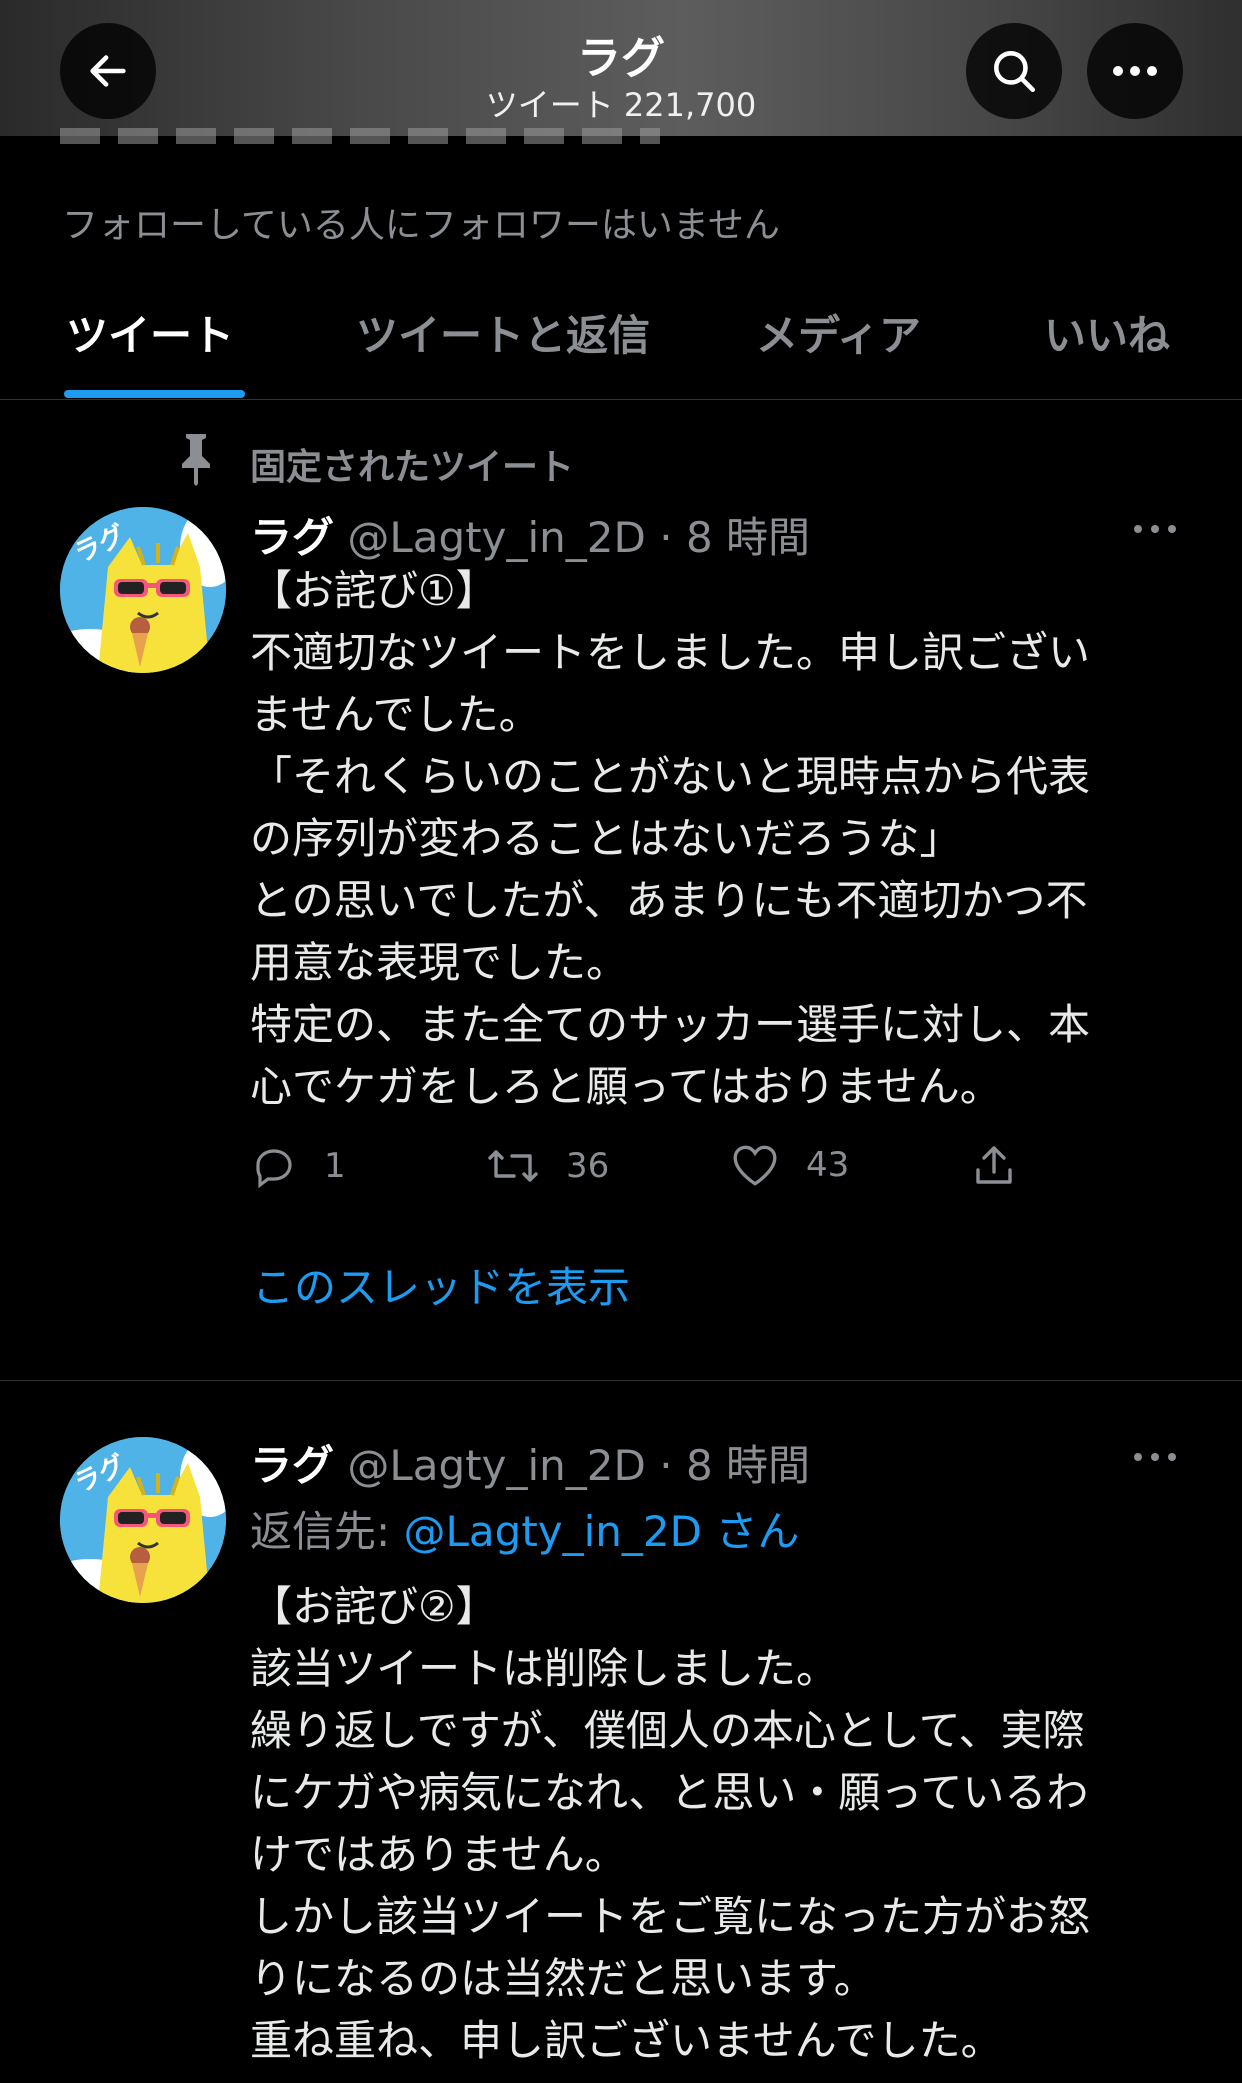 The width and height of the screenshot is (1242, 2083). Describe the element at coordinates (1107, 332) in the screenshot. I see `tab-likes: いいね` at that location.